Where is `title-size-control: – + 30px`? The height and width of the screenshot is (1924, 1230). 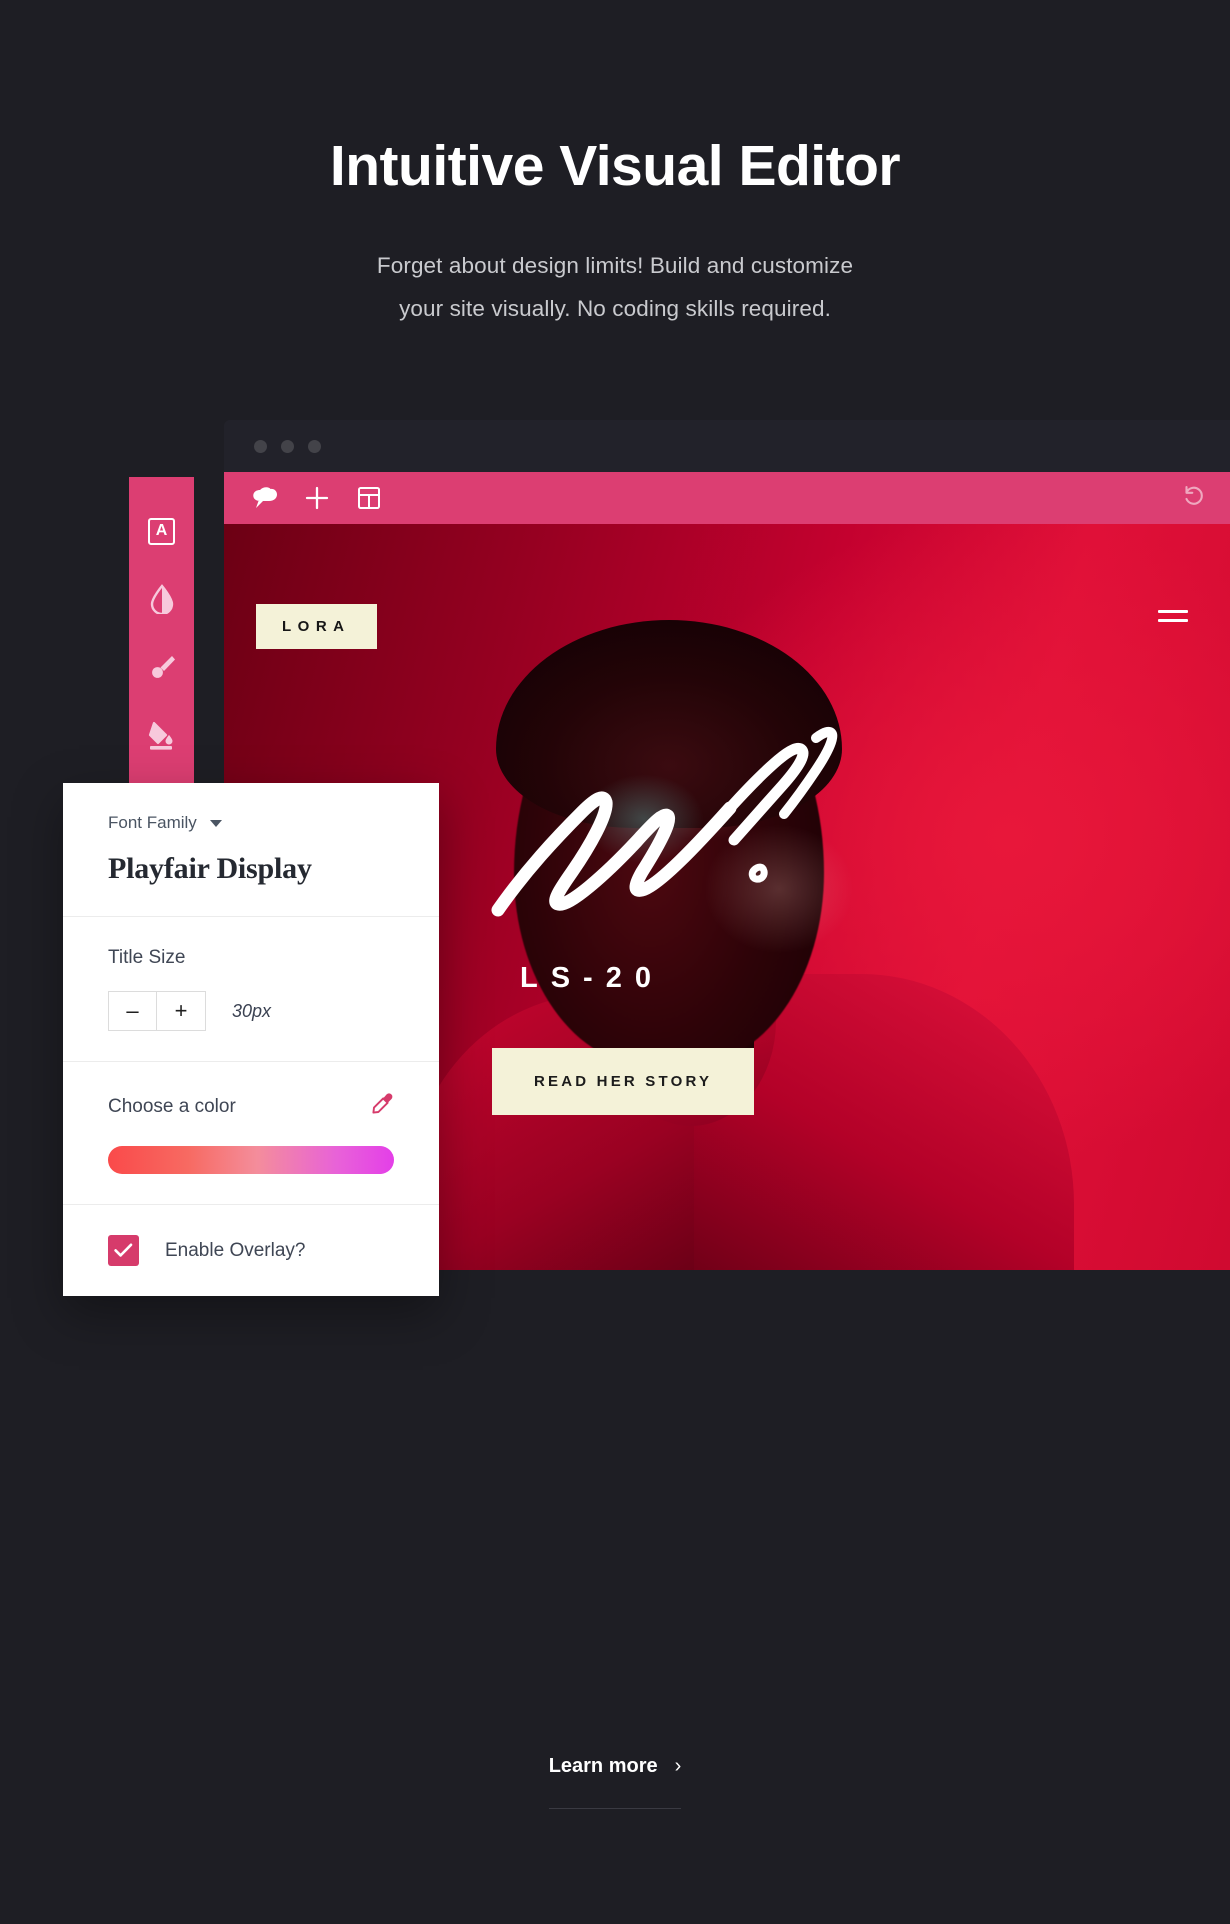 title-size-control: – + 30px is located at coordinates (251, 1011).